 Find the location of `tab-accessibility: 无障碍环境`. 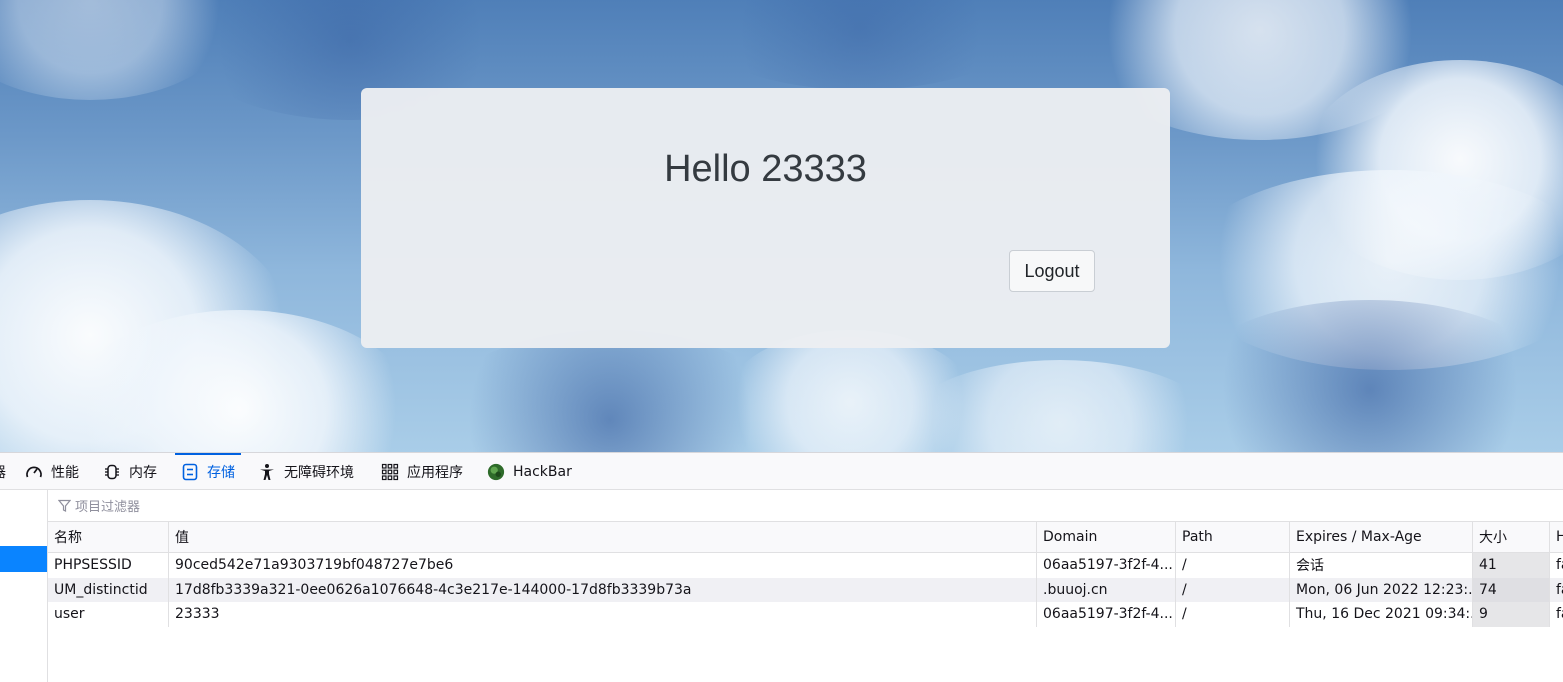

tab-accessibility: 无障碍环境 is located at coordinates (306, 471).